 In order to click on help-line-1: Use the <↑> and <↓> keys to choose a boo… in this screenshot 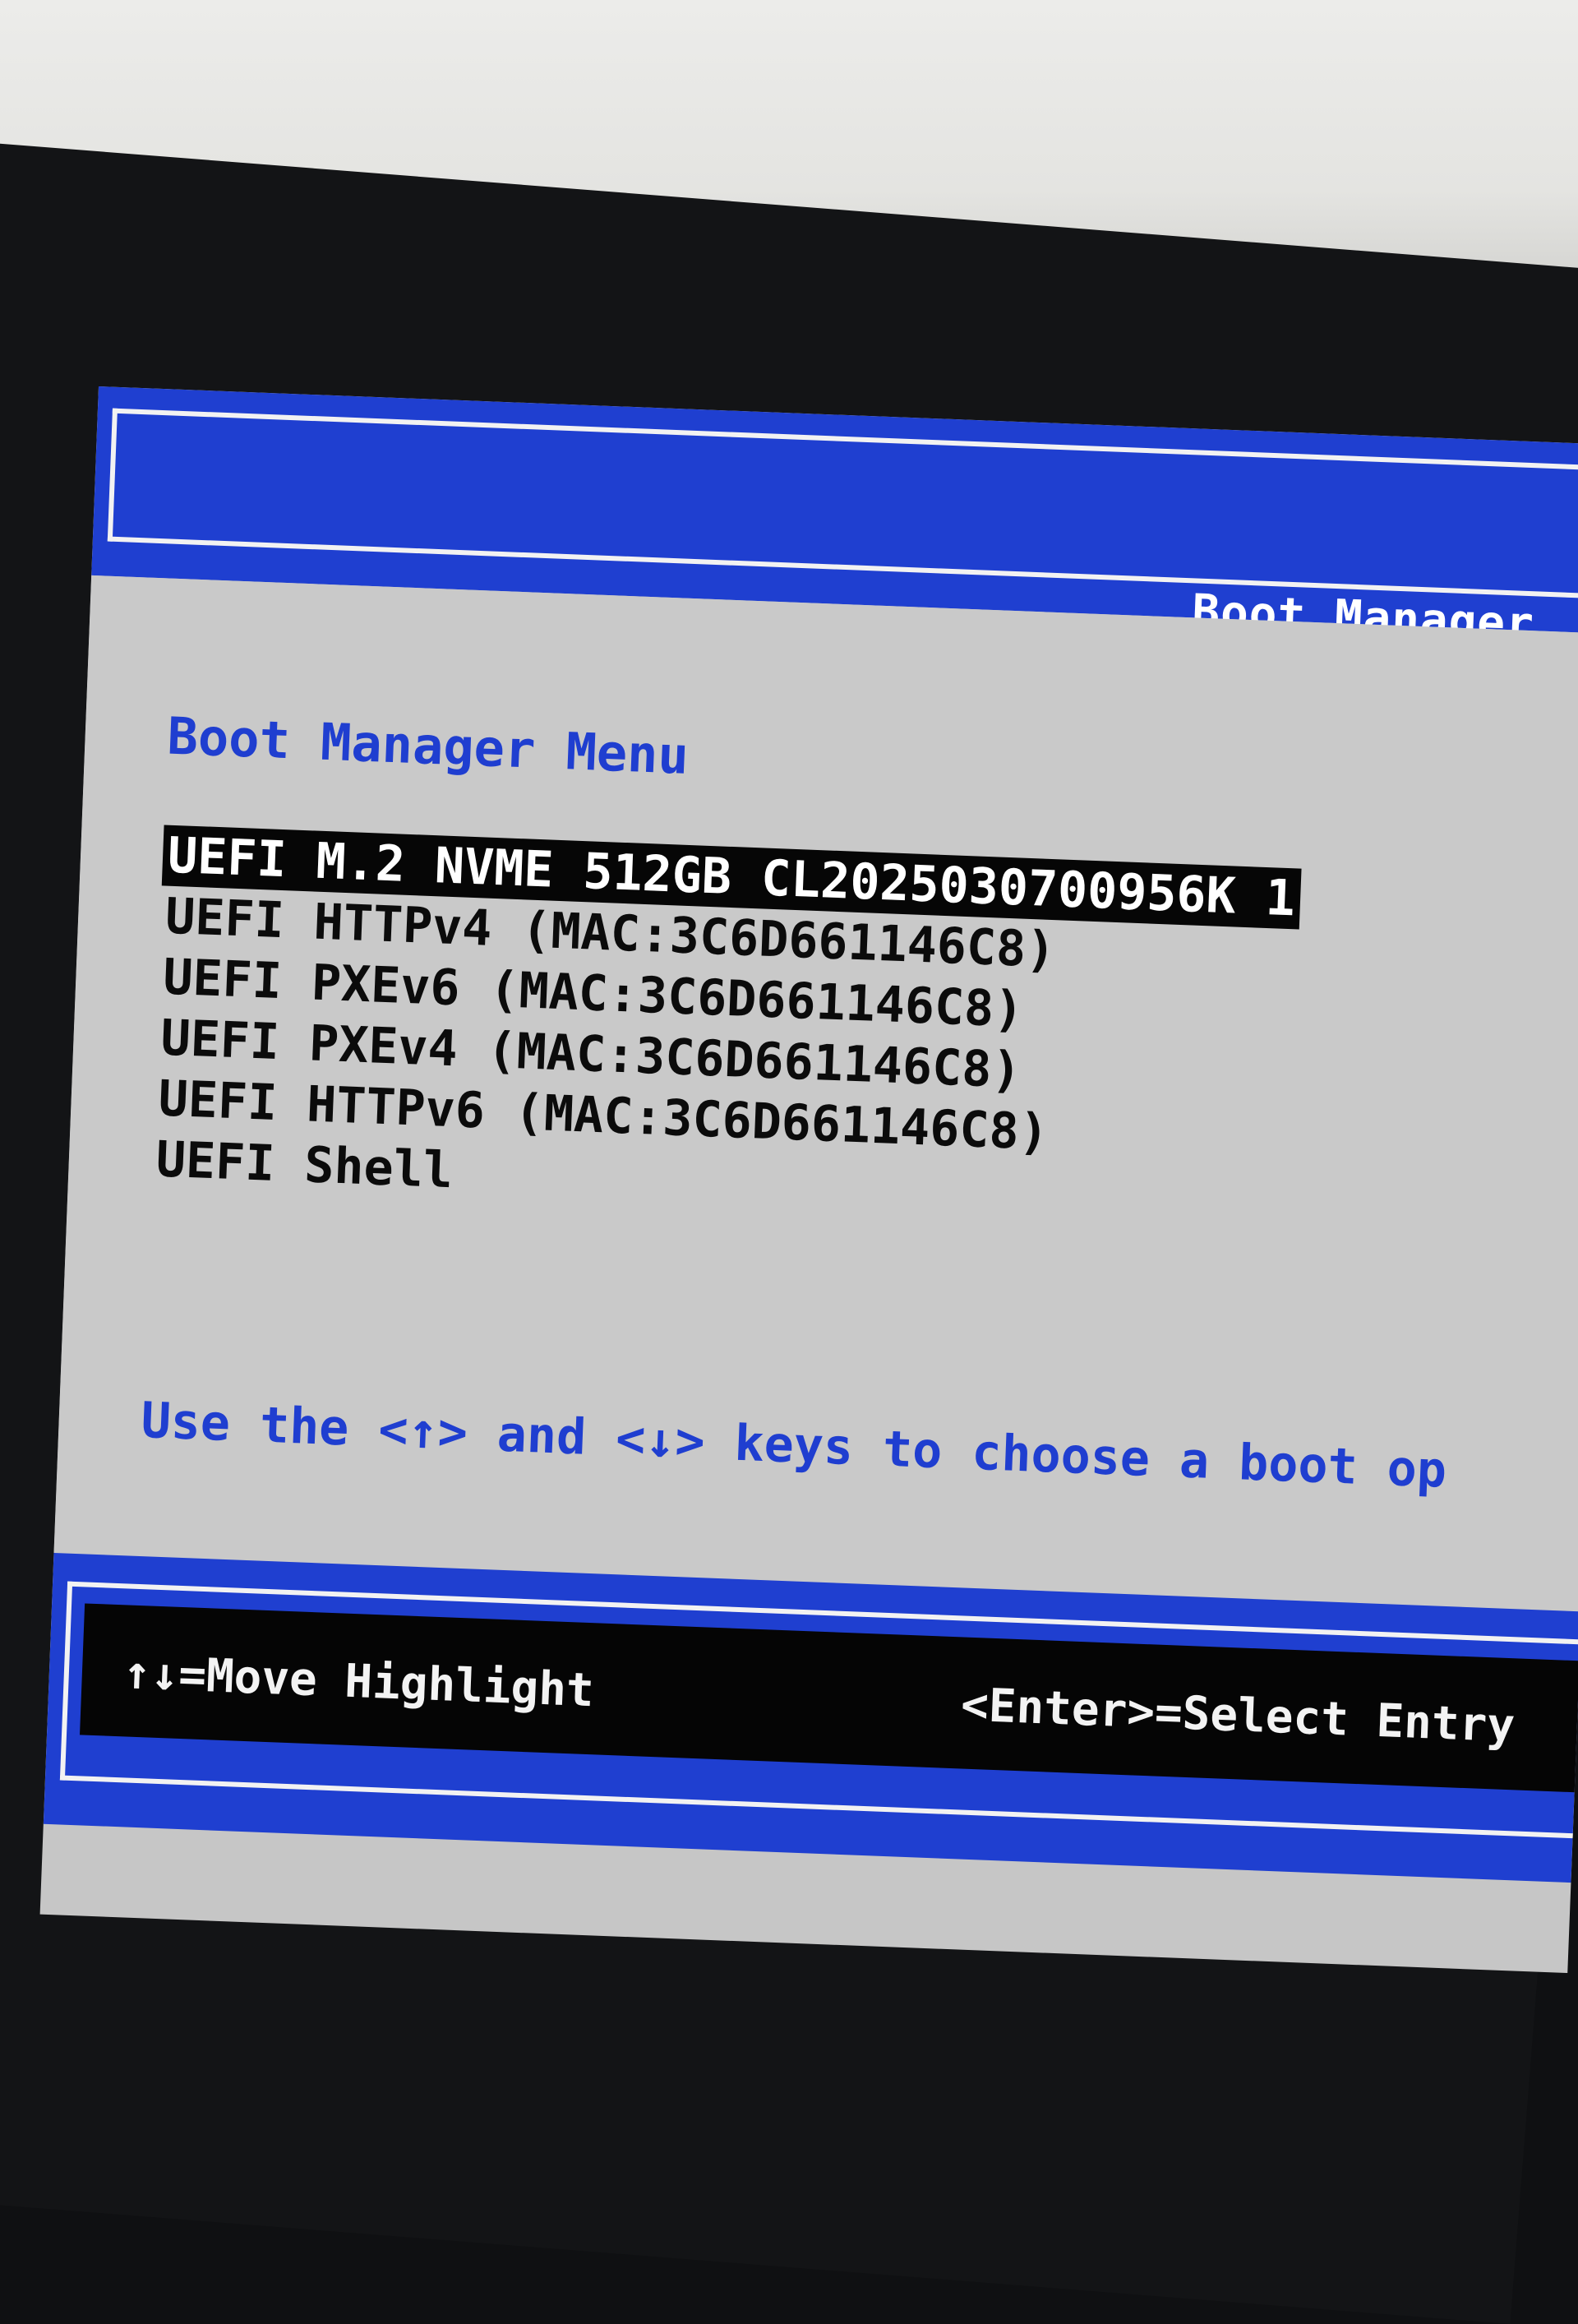, I will do `click(794, 1445)`.